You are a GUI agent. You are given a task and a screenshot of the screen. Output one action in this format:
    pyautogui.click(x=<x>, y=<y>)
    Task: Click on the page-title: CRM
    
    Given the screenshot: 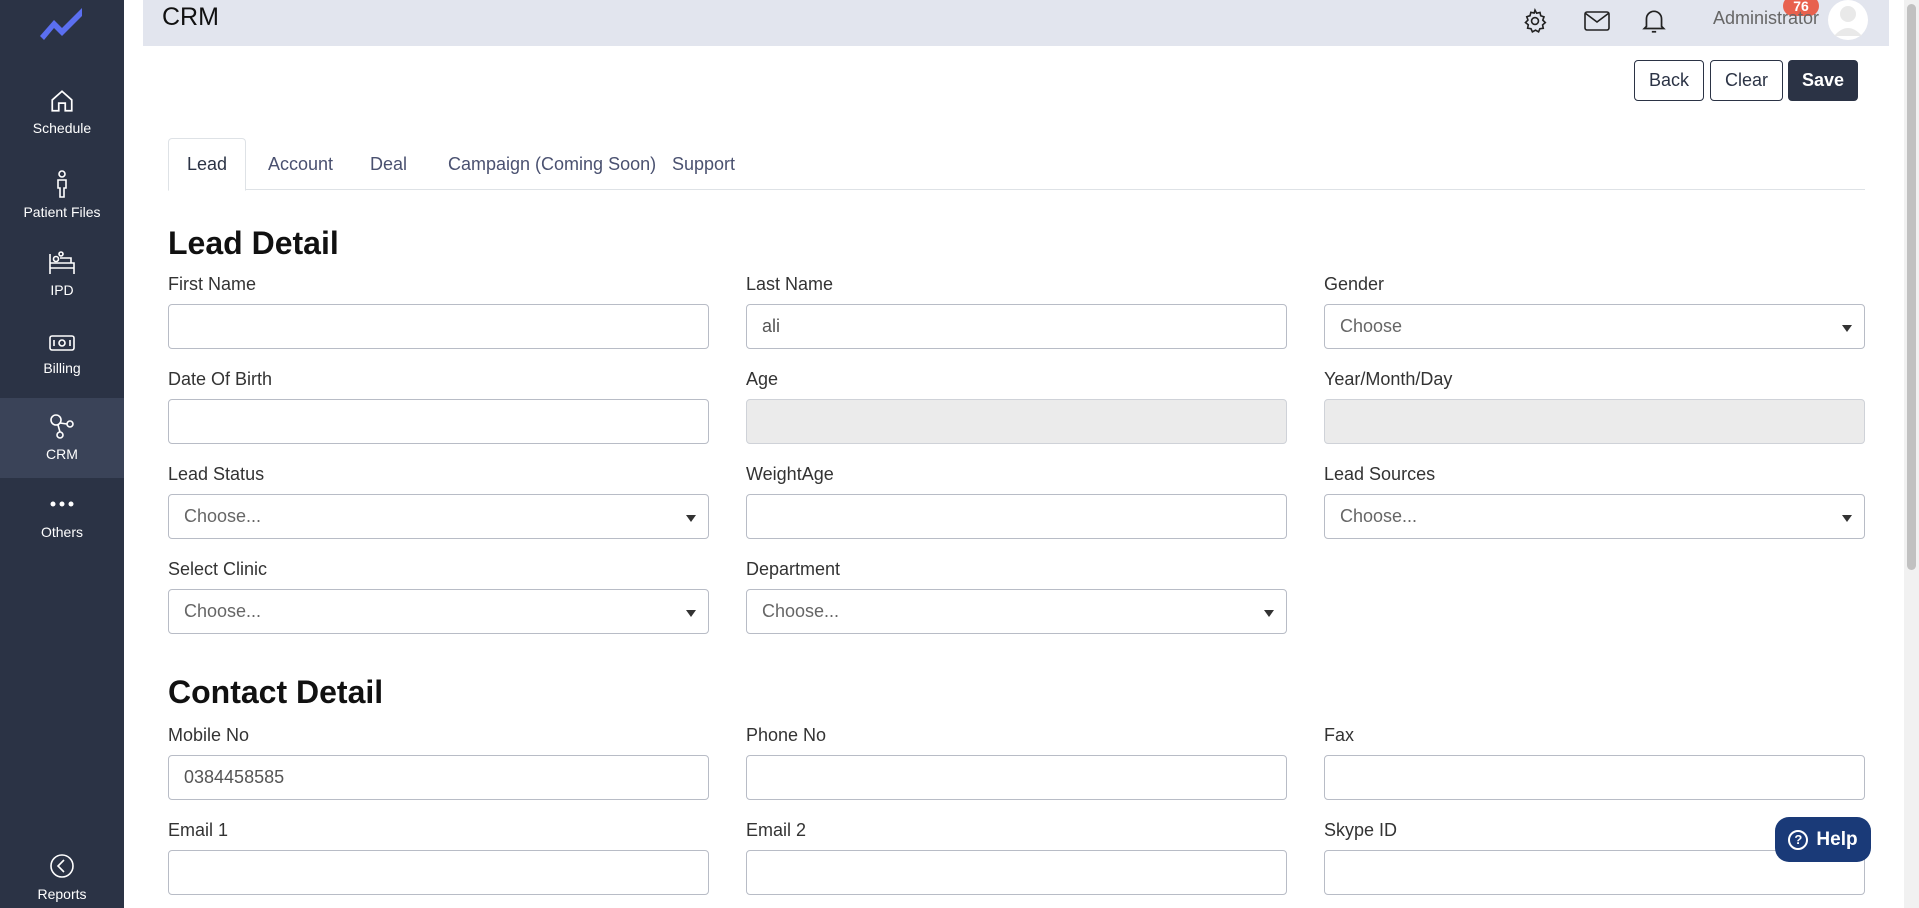 What is the action you would take?
    pyautogui.click(x=190, y=17)
    